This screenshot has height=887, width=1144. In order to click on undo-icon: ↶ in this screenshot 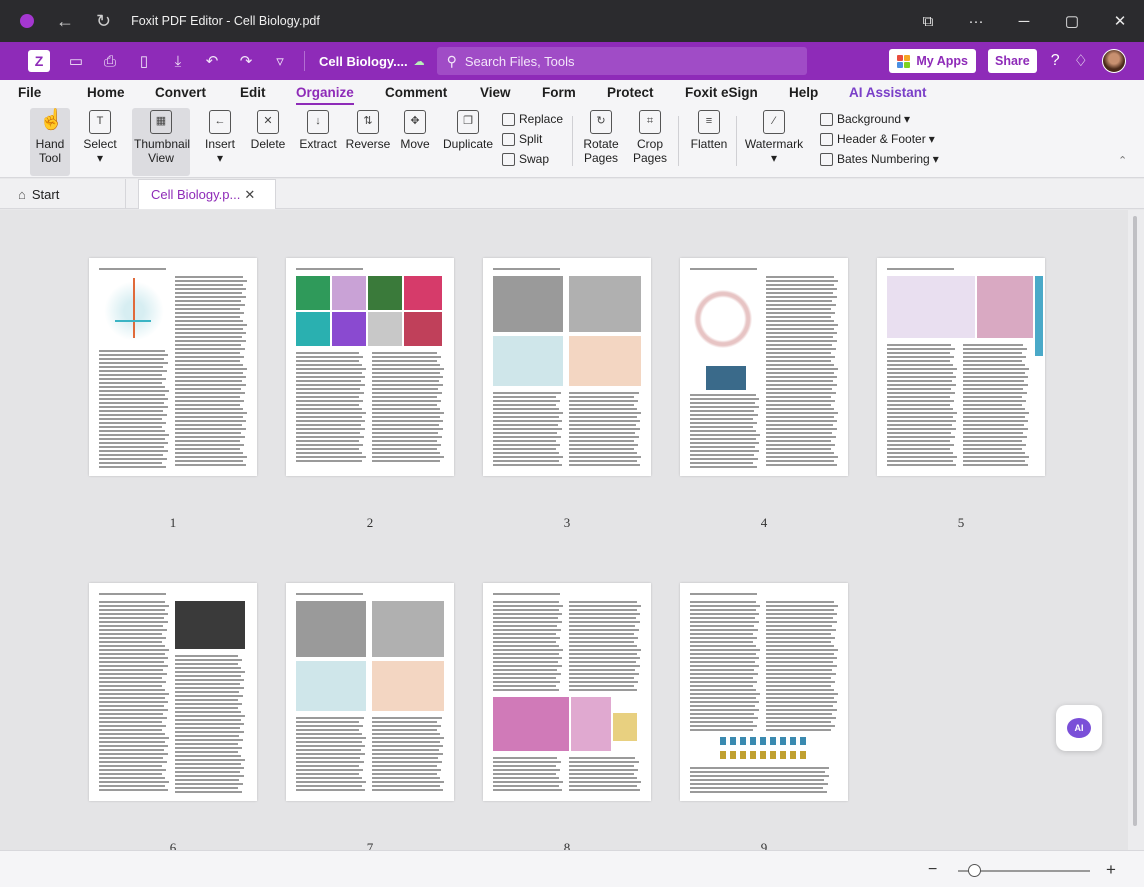, I will do `click(212, 61)`.